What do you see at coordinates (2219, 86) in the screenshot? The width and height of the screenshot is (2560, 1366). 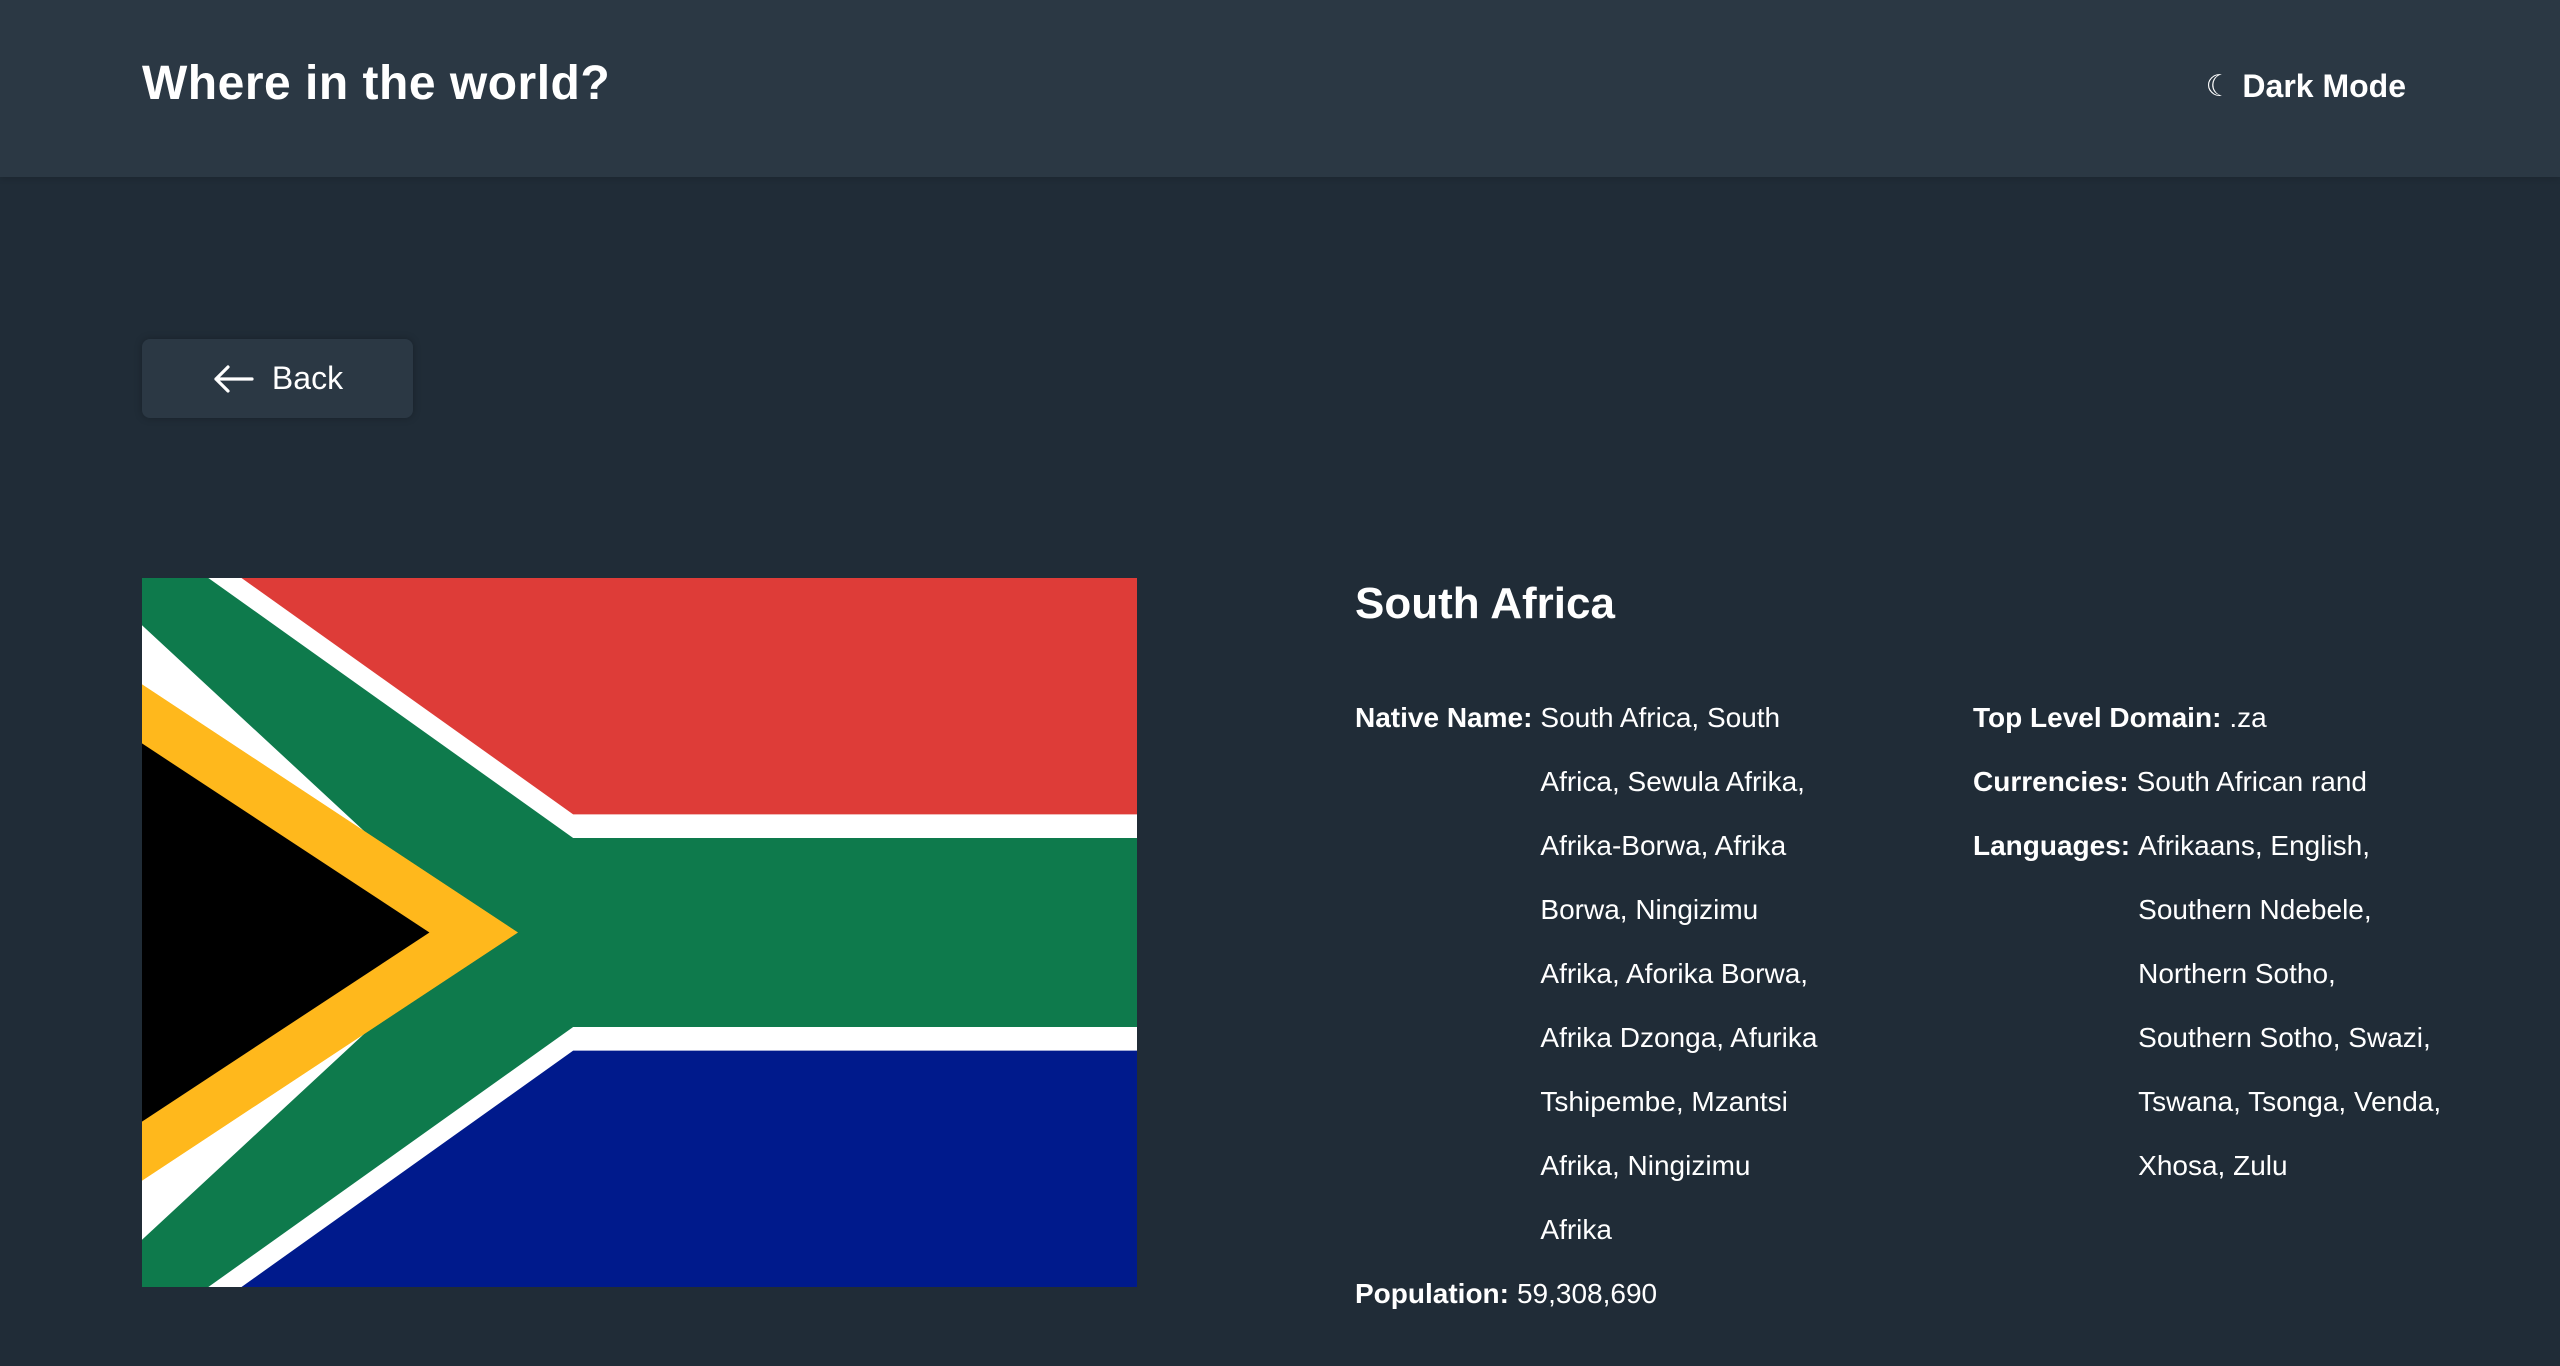 I see `moon-icon: ☾` at bounding box center [2219, 86].